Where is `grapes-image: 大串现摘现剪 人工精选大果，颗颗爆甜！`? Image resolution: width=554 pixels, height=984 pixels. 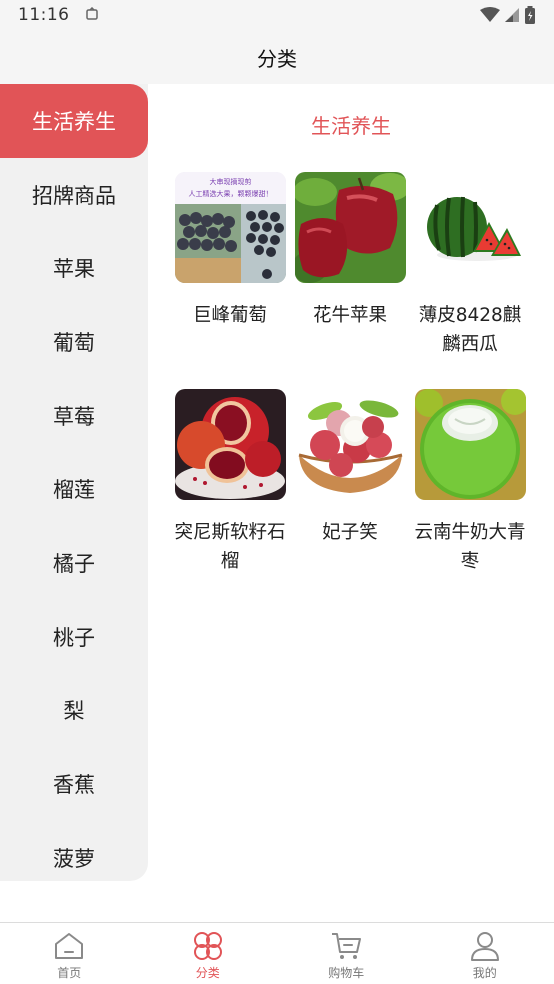
grapes-image: 大串现摘现剪 人工精选大果，颗颗爆甜！ is located at coordinates (230, 227).